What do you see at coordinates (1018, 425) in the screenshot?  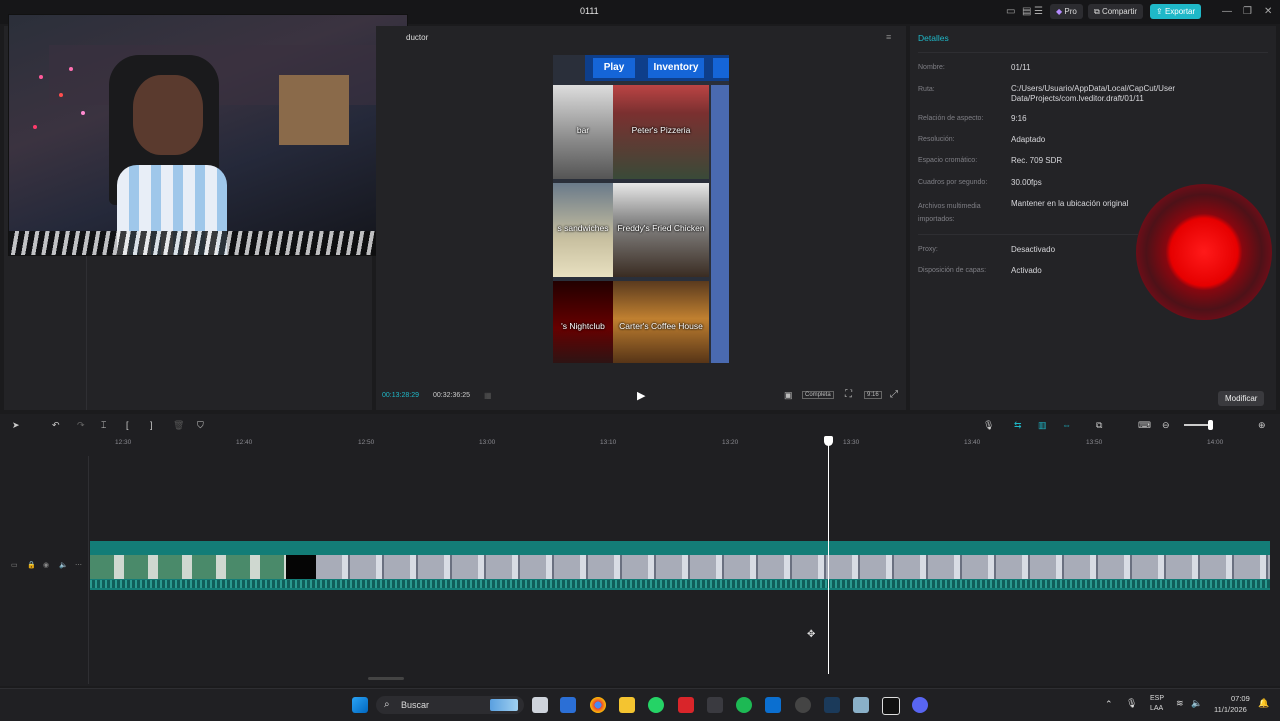 I see `link-icon: ⇆` at bounding box center [1018, 425].